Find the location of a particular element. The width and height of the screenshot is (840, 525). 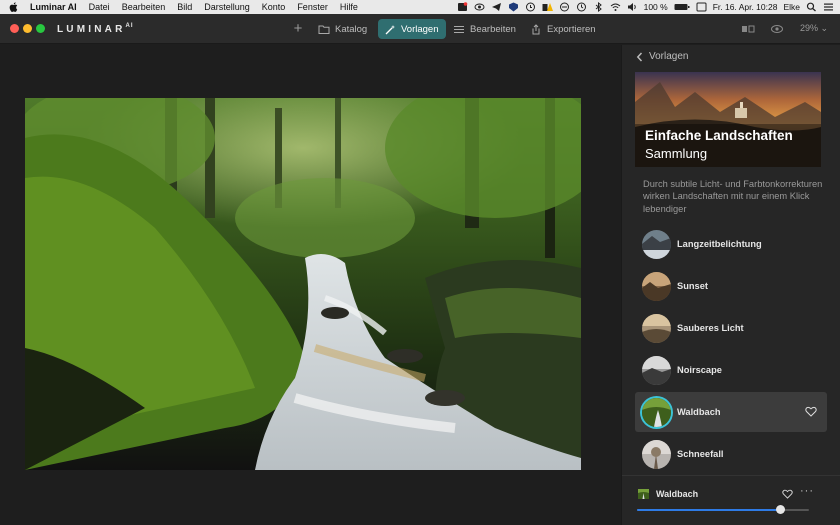

tab-vorlagen-label: Vorlagen is located at coordinates (420, 29).